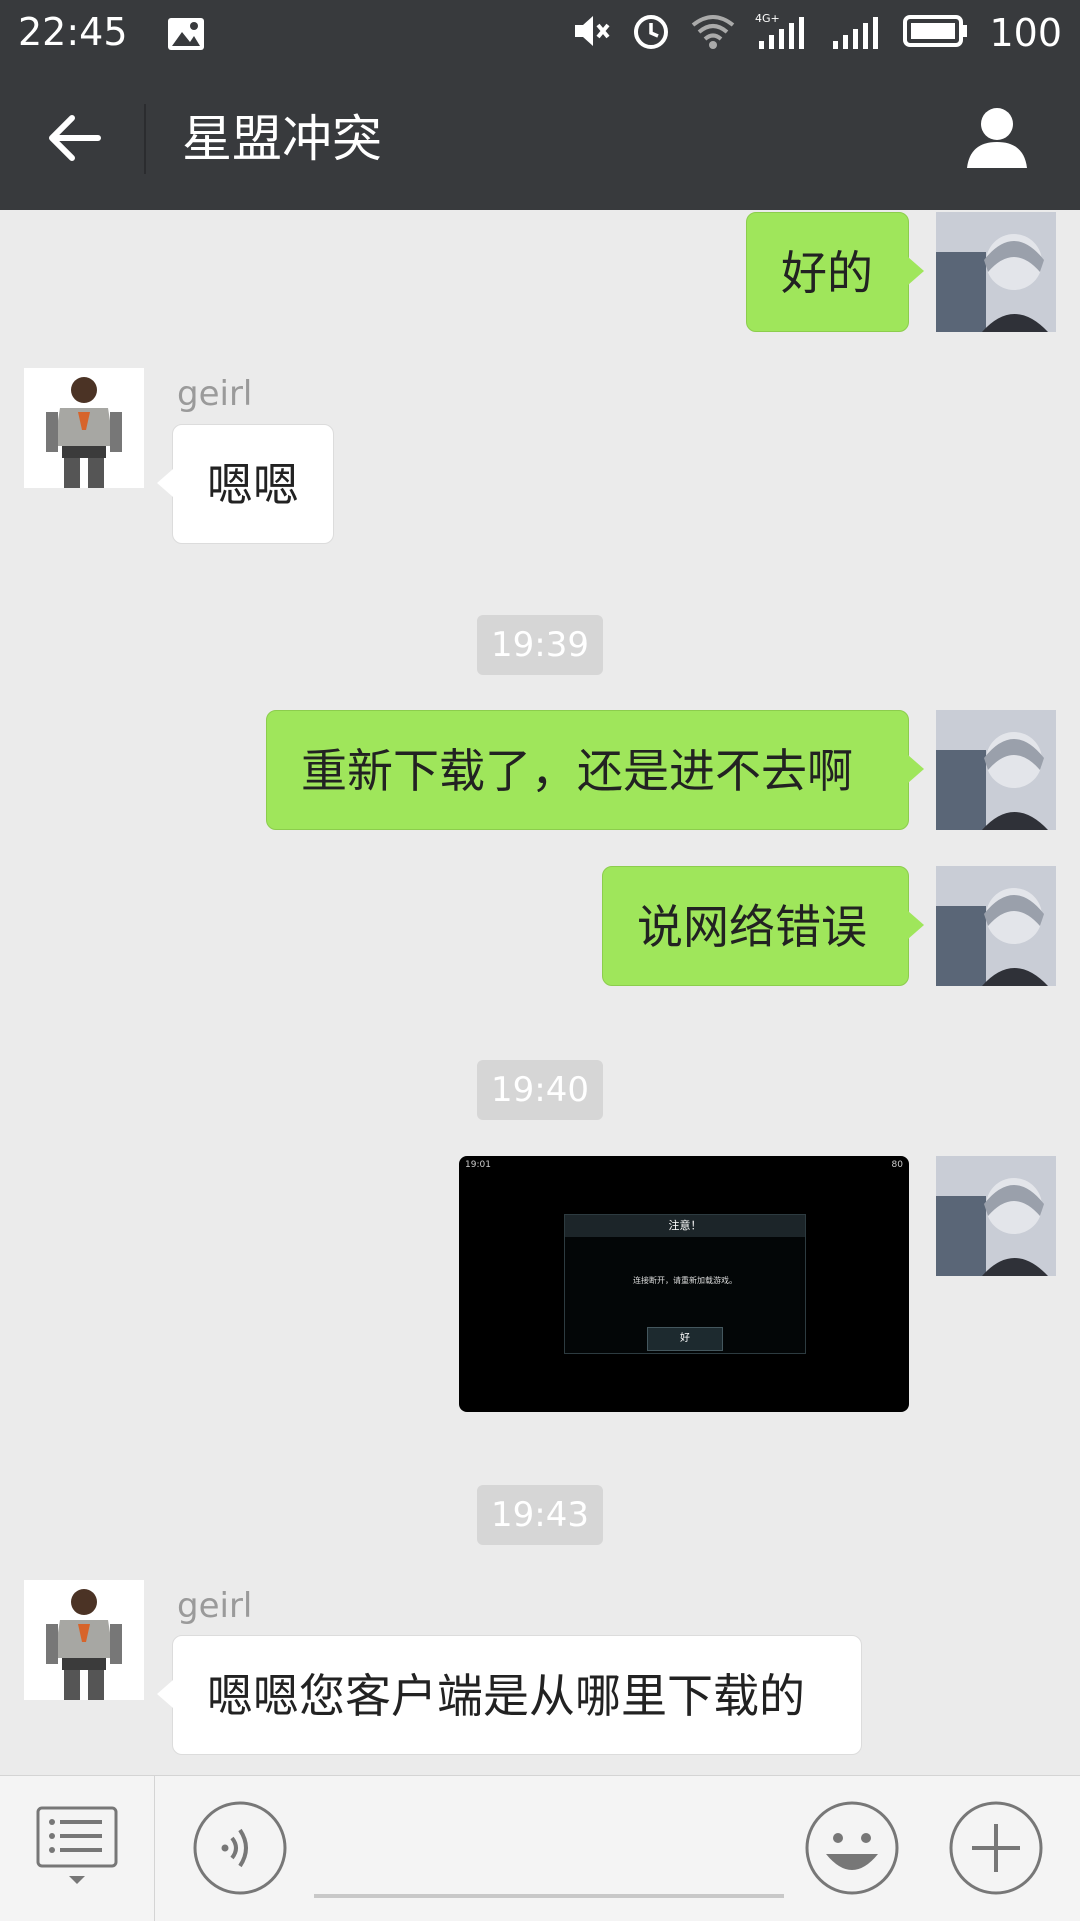 The height and width of the screenshot is (1921, 1080). I want to click on back-arrow-icon, so click(75, 138).